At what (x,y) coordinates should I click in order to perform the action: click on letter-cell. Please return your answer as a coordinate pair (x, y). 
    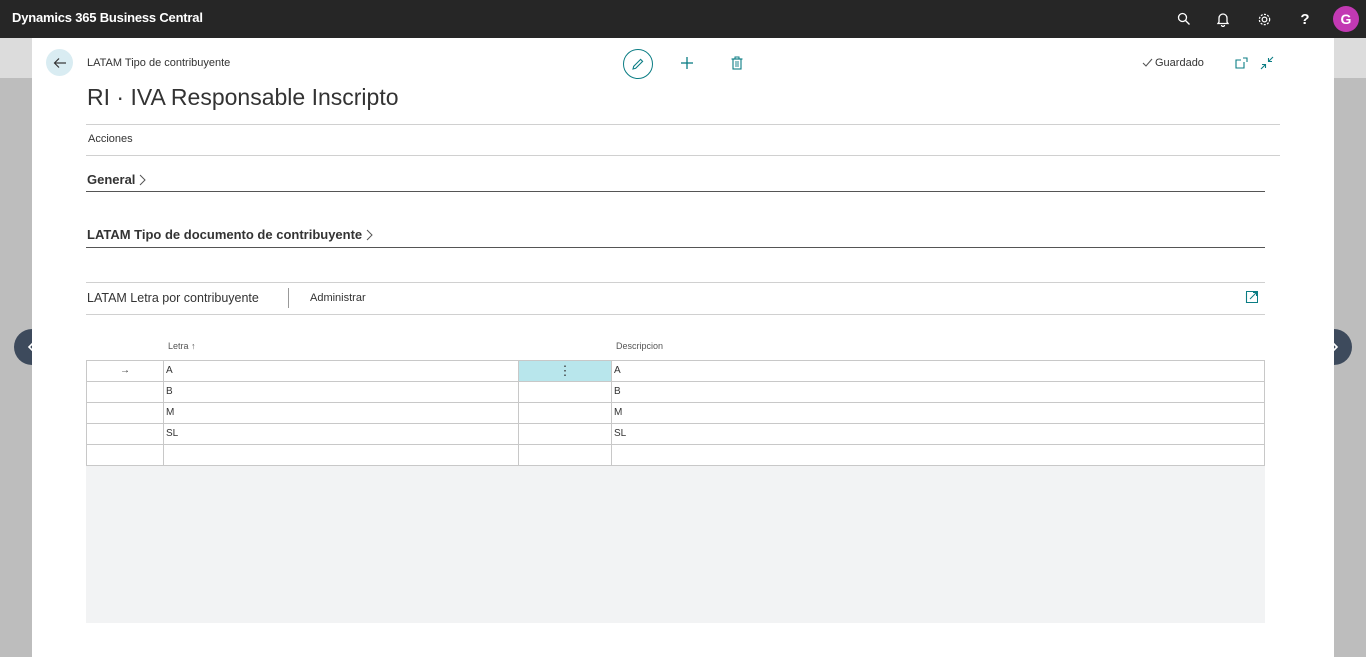
    Looking at the image, I should click on (340, 455).